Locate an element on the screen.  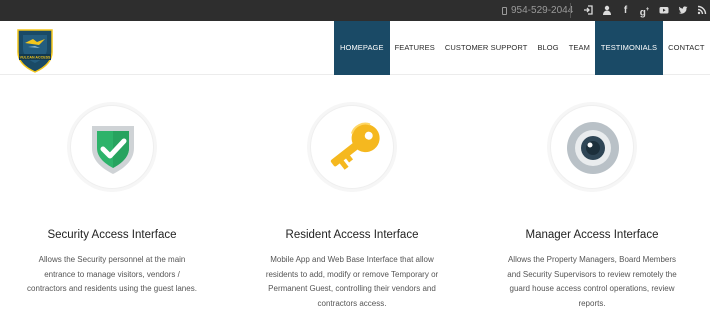
rss-icon is located at coordinates (701, 10).